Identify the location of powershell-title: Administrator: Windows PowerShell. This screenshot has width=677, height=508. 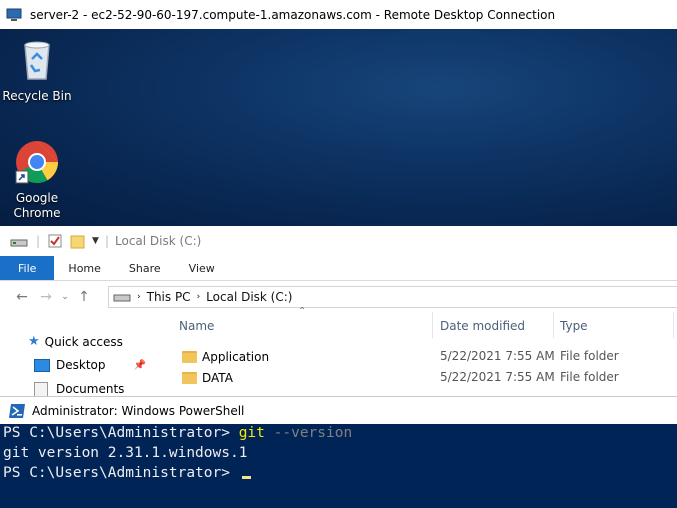
(138, 411).